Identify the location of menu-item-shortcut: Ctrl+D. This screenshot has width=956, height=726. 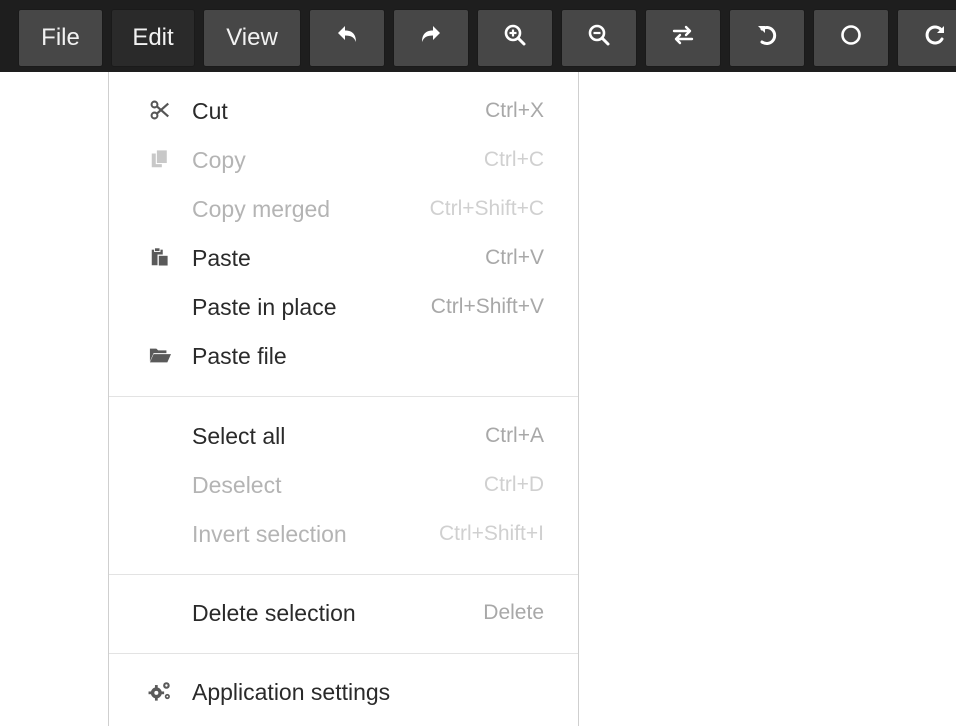
(513, 484).